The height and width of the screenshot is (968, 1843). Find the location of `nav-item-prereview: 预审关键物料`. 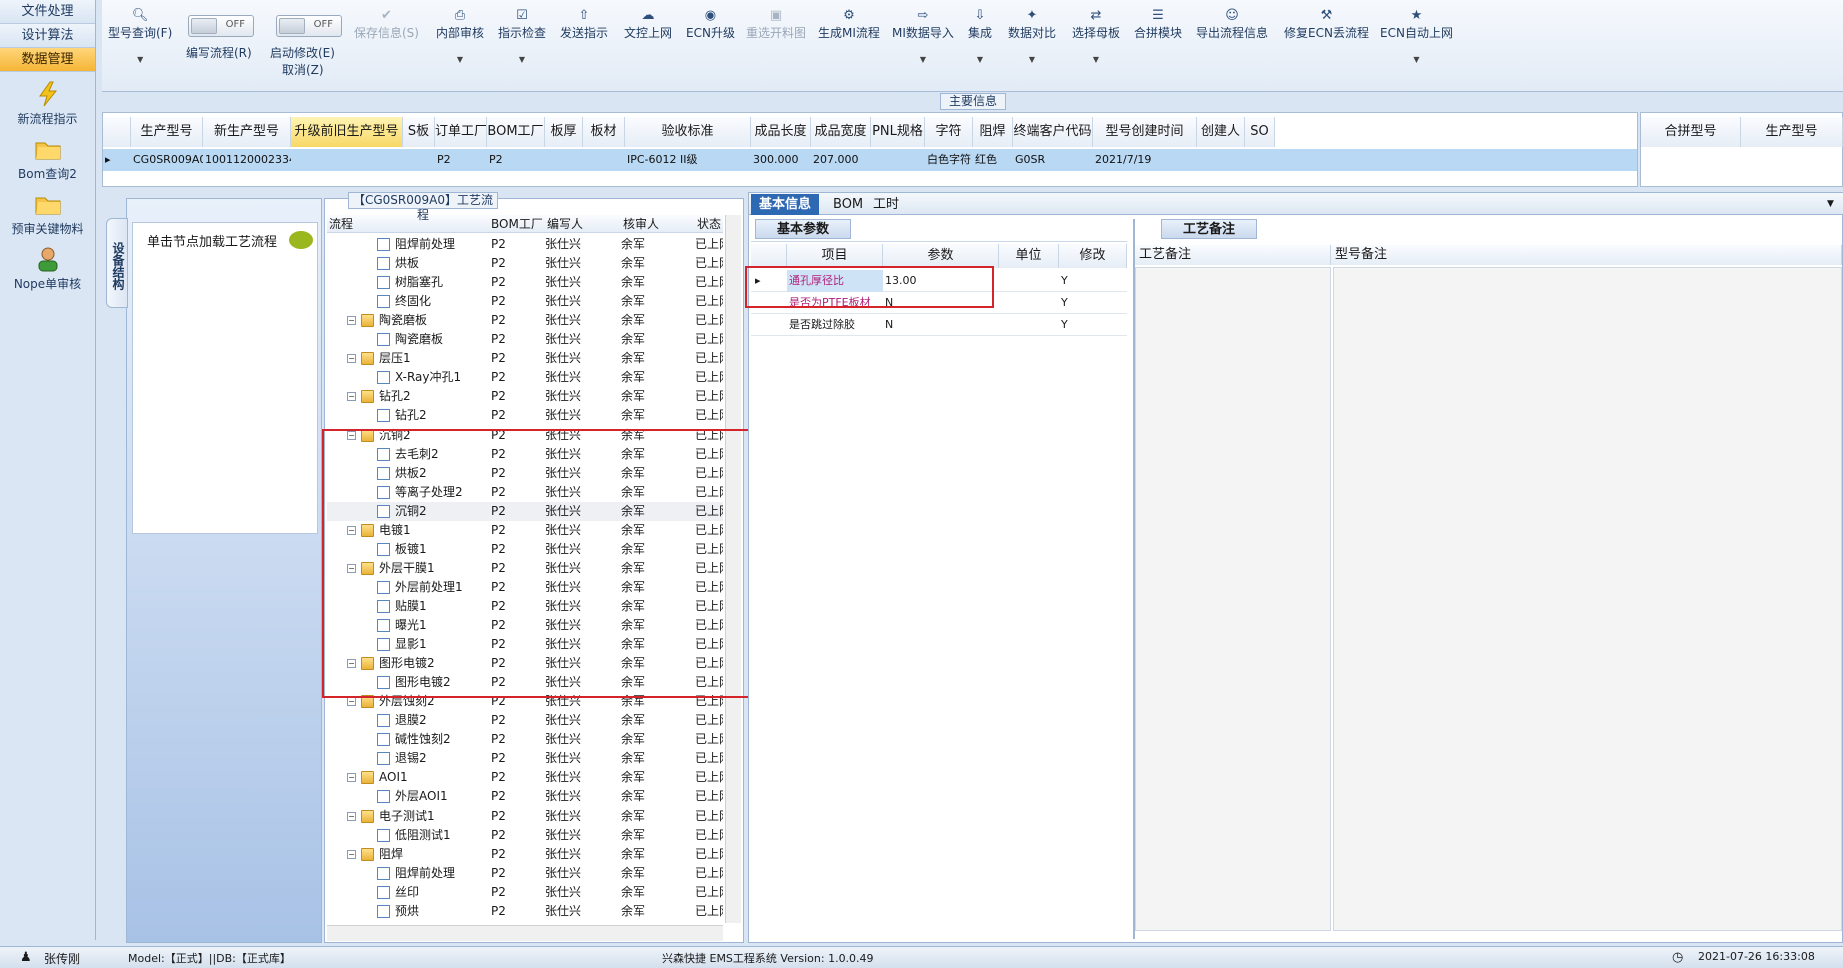

nav-item-prereview: 预审关键物料 is located at coordinates (47, 213).